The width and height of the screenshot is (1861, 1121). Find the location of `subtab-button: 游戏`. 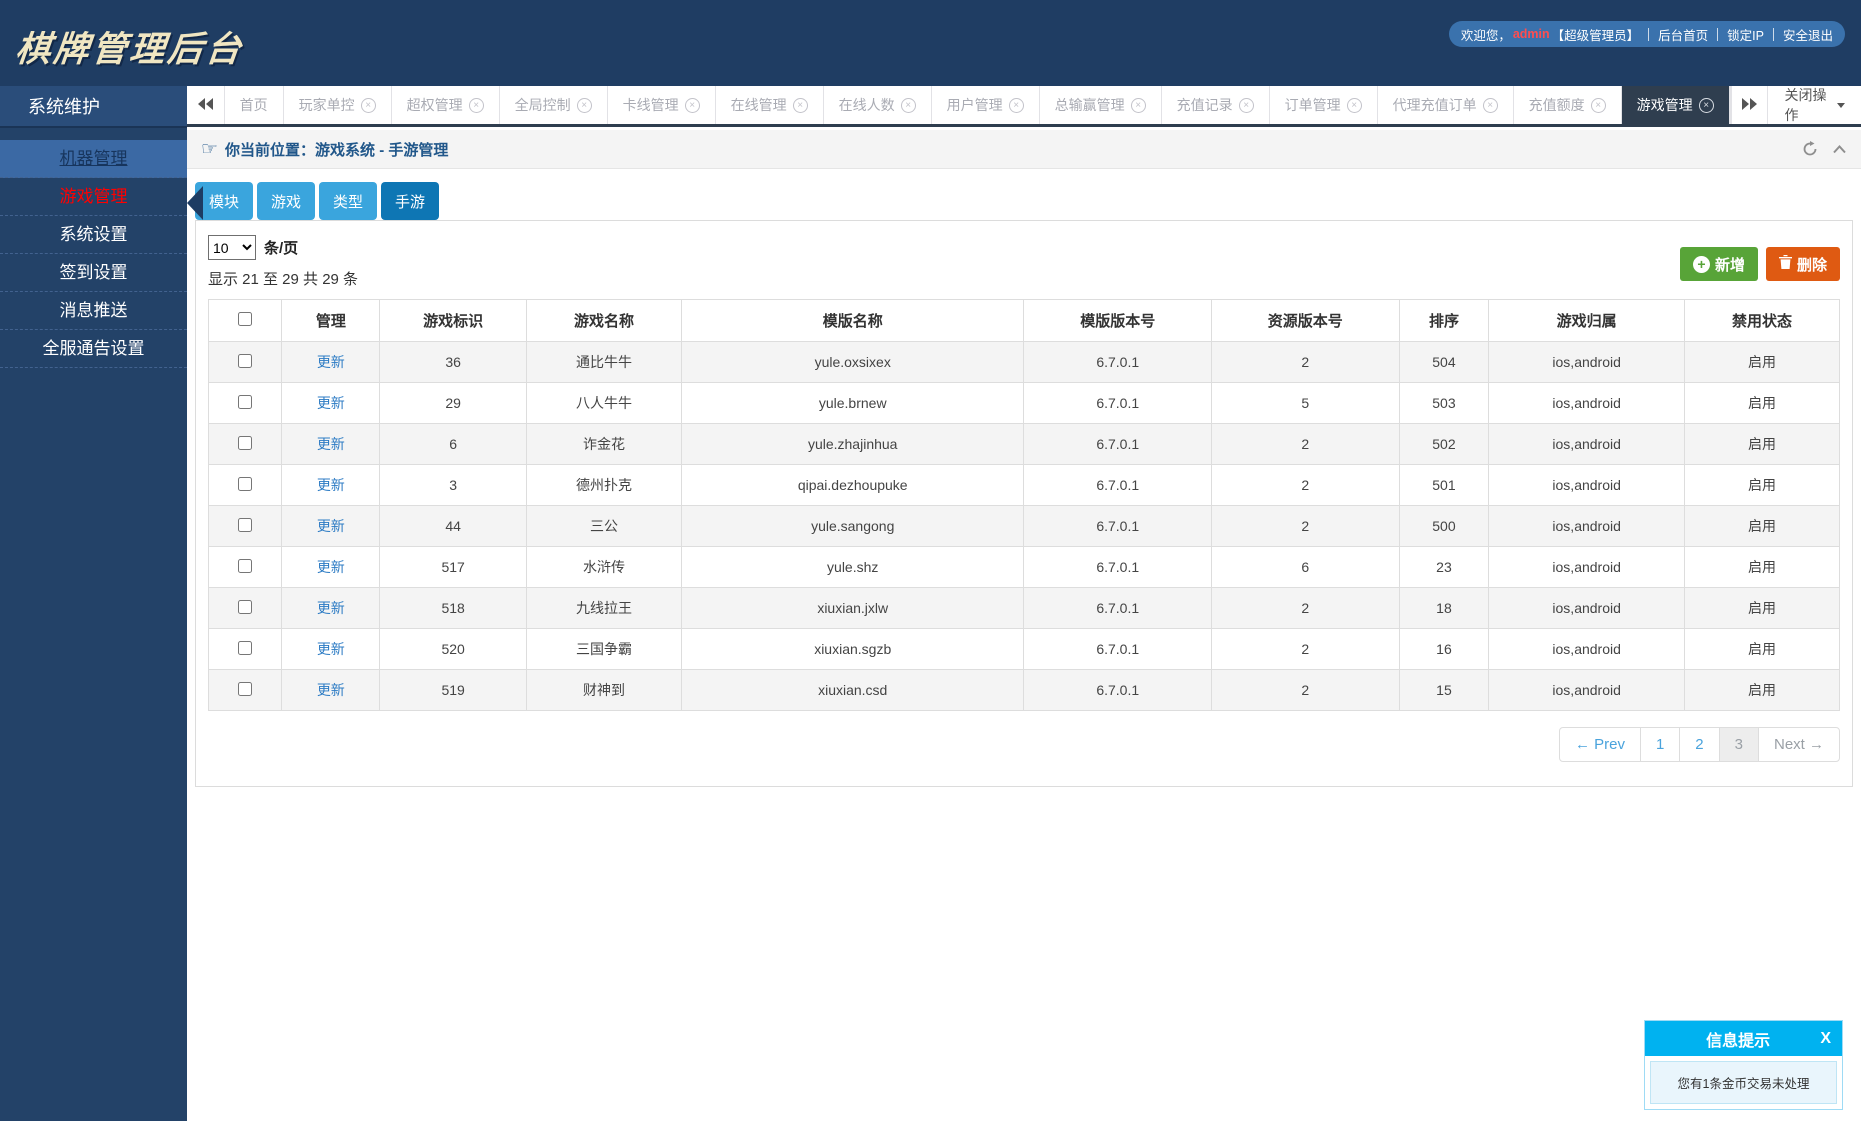

subtab-button: 游戏 is located at coordinates (286, 201).